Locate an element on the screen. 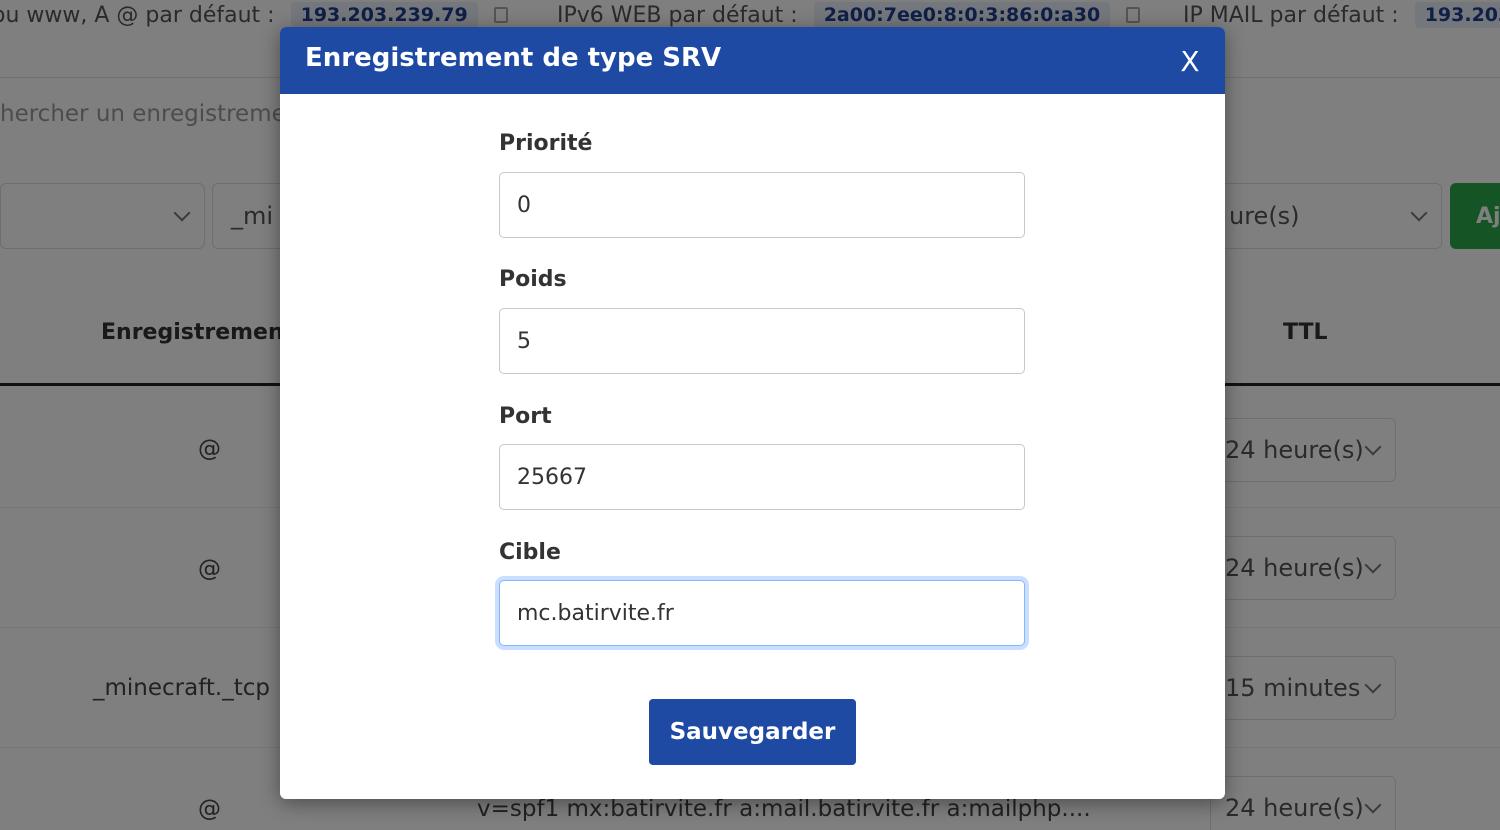  weight-label: Poids is located at coordinates (533, 279).